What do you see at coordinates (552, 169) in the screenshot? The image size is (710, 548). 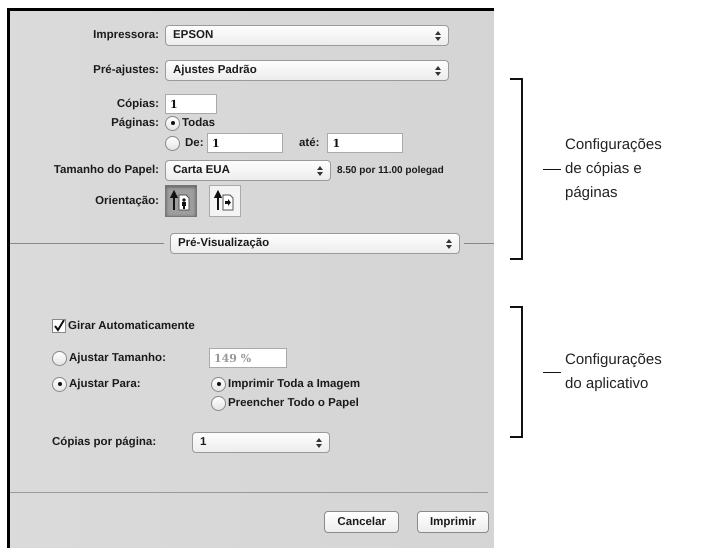 I see `leader-line` at bounding box center [552, 169].